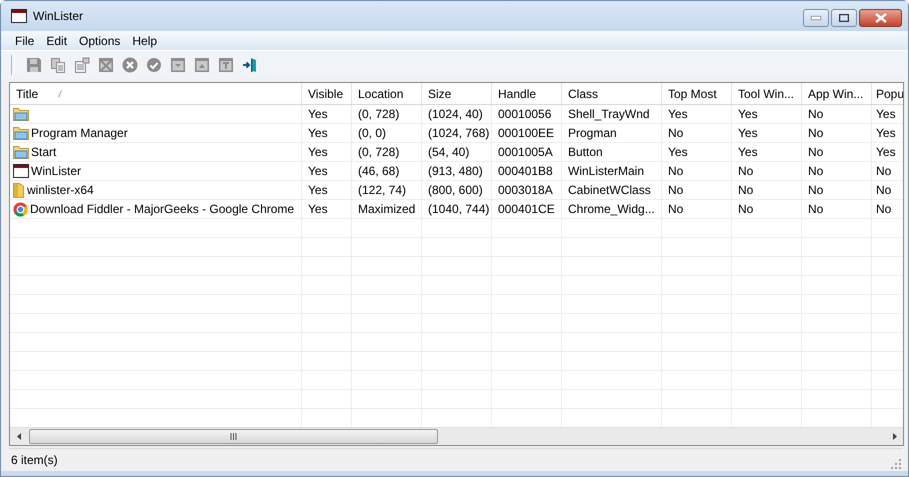  I want to click on left-arrow-icon, so click(18, 436).